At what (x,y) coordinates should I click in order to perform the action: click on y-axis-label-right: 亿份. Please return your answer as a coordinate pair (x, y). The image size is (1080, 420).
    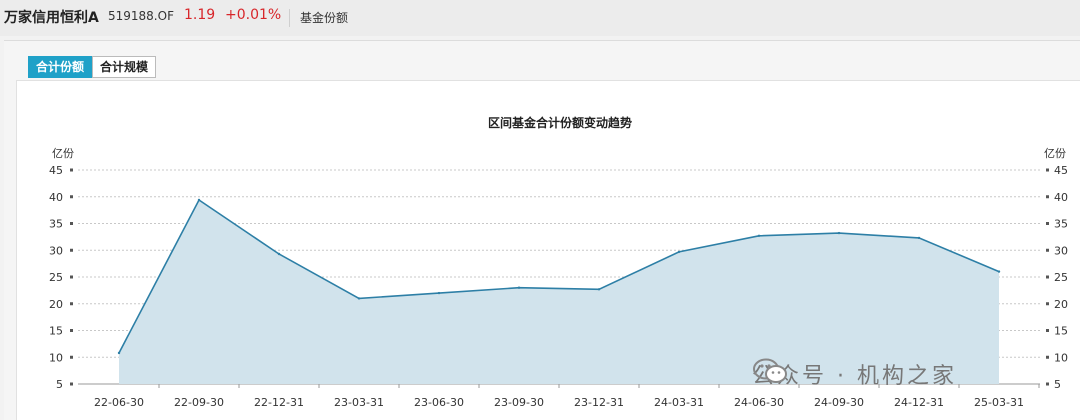
    Looking at the image, I should click on (1055, 153).